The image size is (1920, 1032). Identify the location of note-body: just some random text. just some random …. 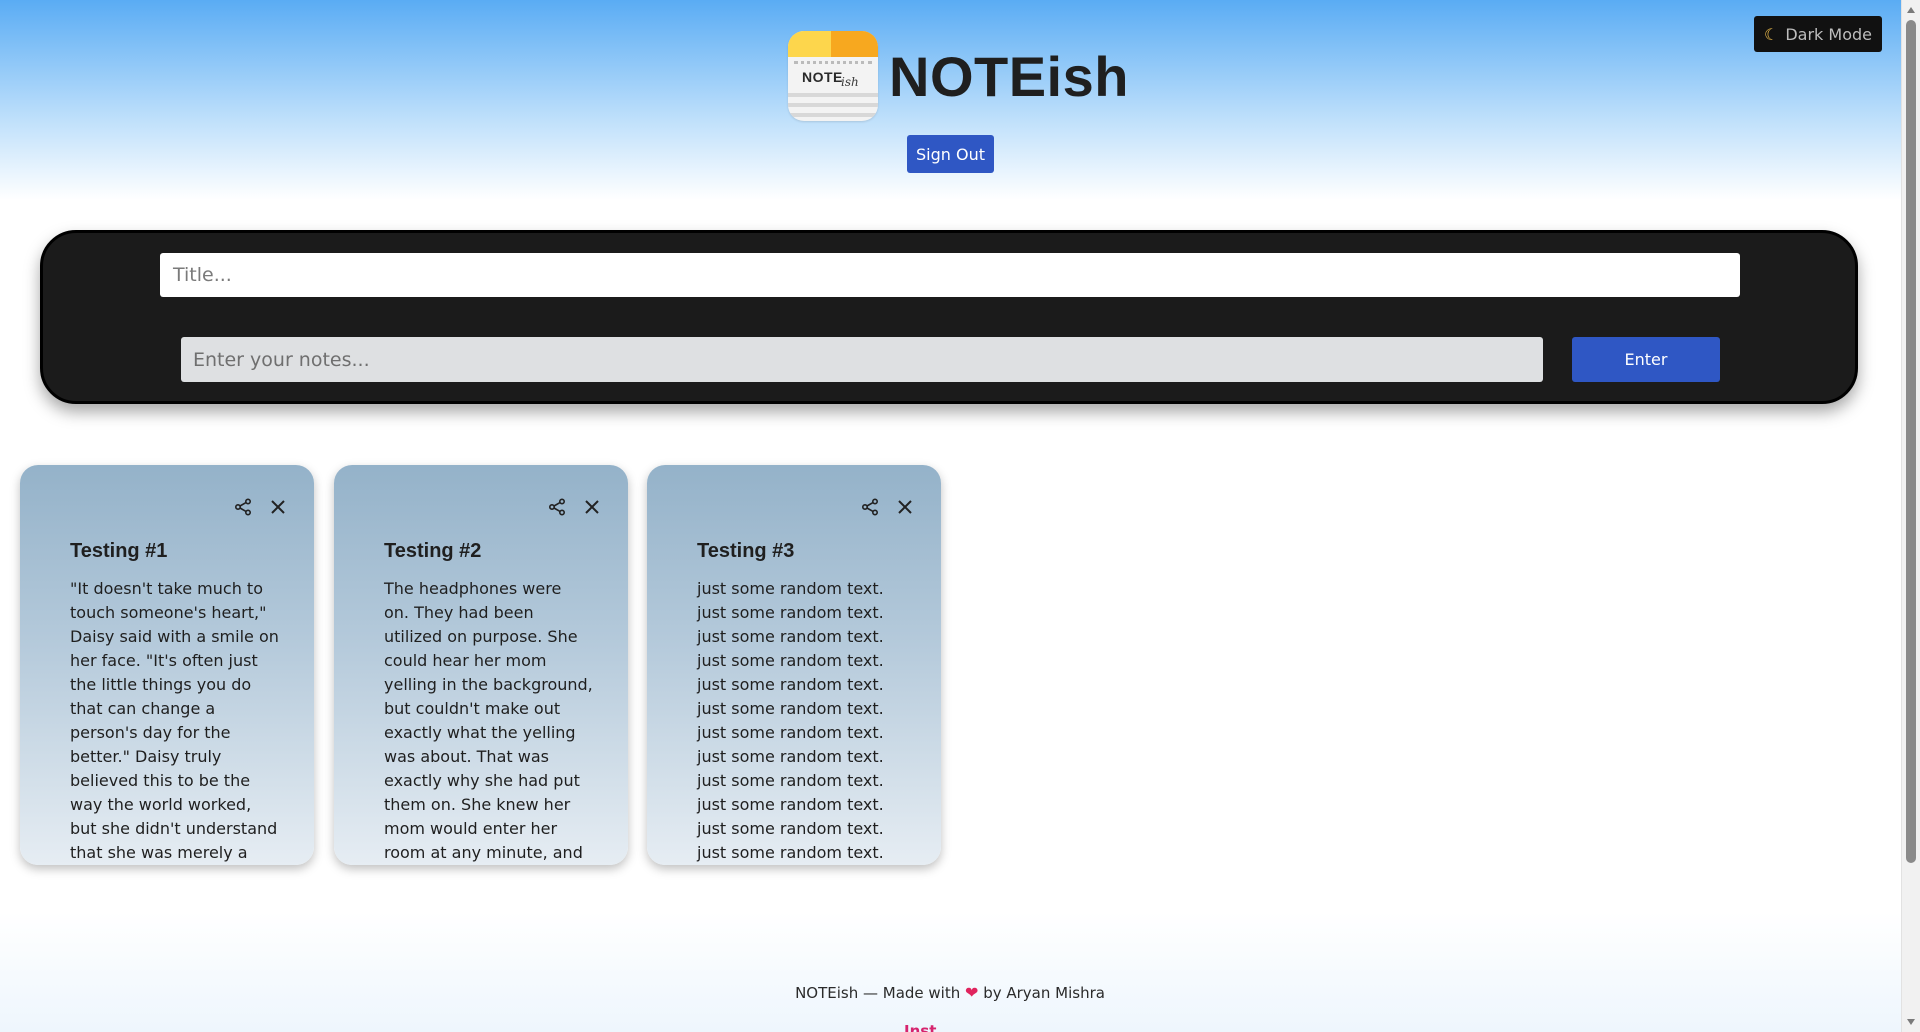
(790, 720).